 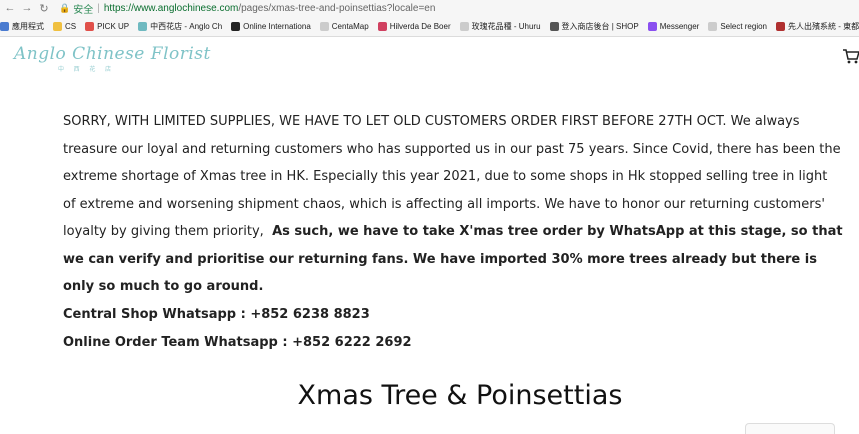 What do you see at coordinates (679, 26) in the screenshot?
I see `bookmark-label: Messenger` at bounding box center [679, 26].